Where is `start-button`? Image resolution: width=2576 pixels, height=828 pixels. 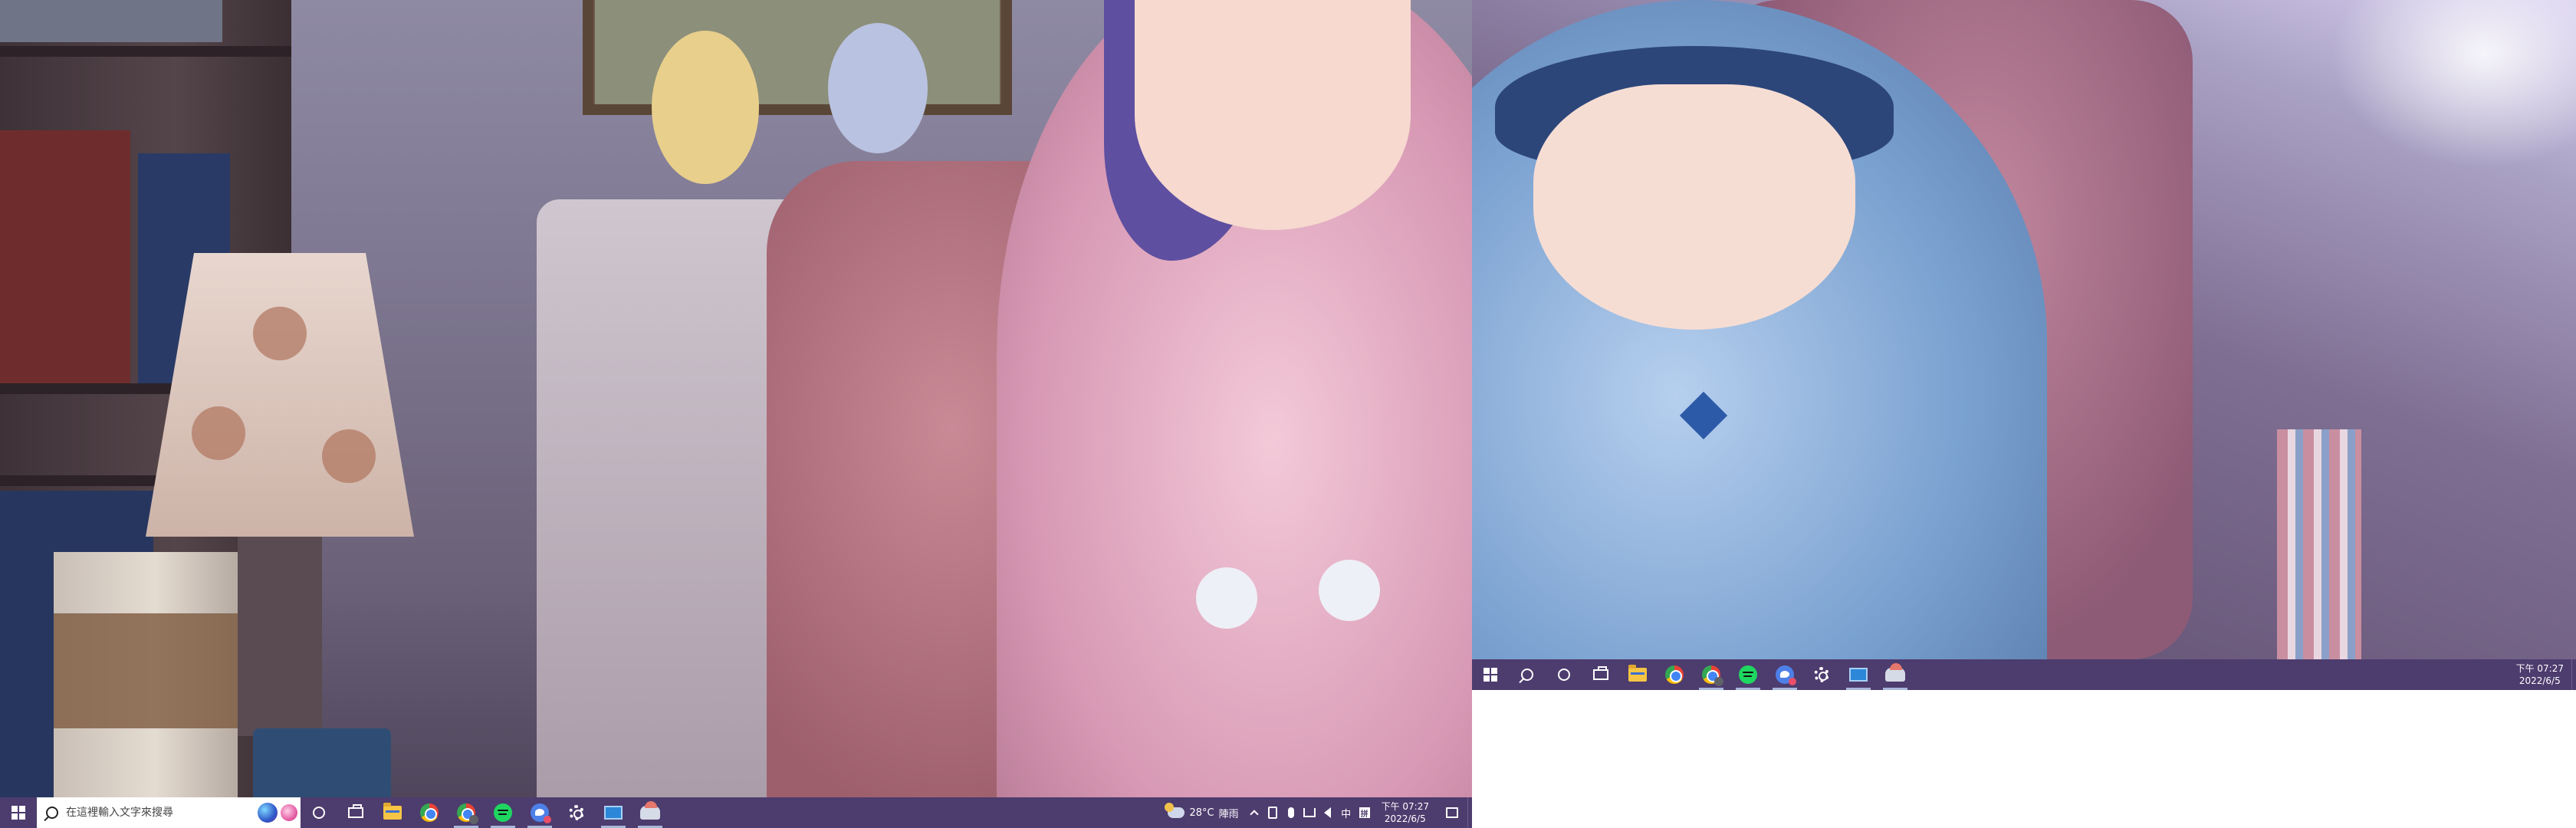
start-button is located at coordinates (18, 813).